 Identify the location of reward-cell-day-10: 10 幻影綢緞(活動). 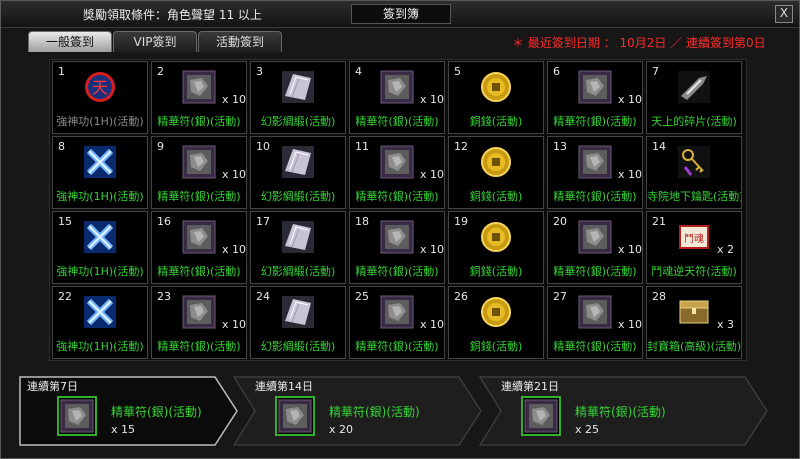
(298, 172).